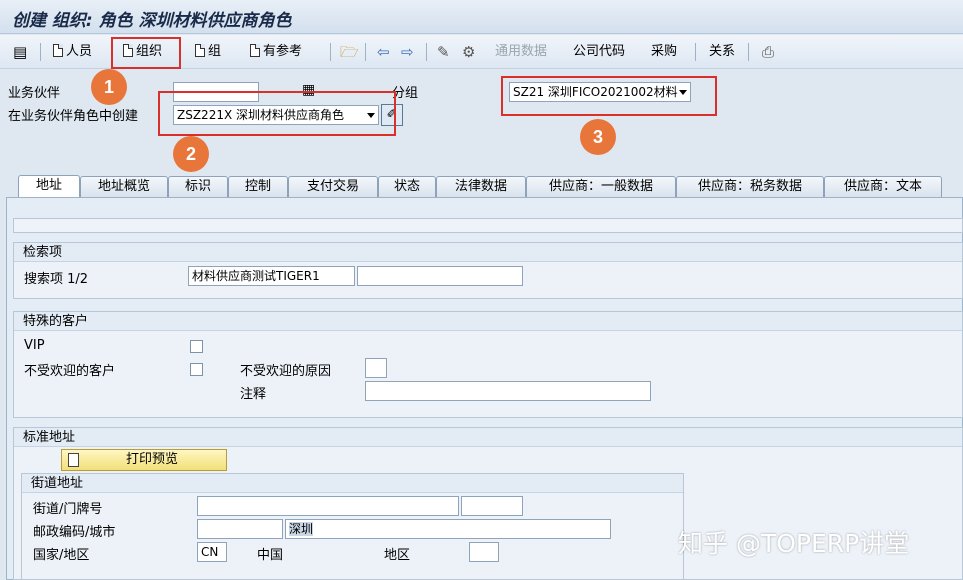  Describe the element at coordinates (383, 52) in the screenshot. I see `arrow-left-icon: ⇦` at that location.